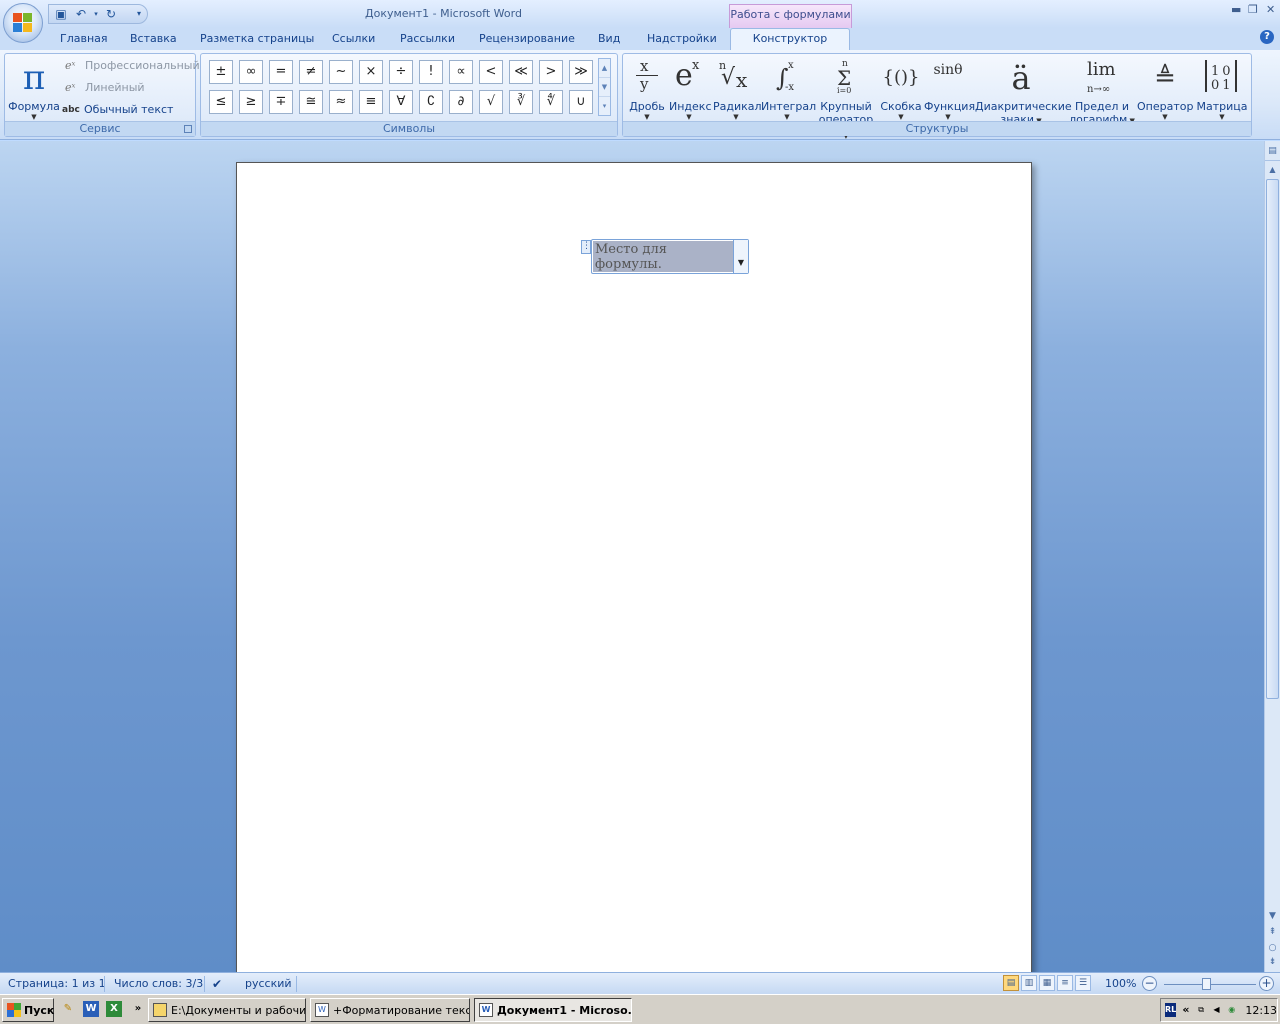 The width and height of the screenshot is (1280, 1024). Describe the element at coordinates (117, 109) in the screenshot. I see `plain-text-button: abc Обычный текст` at that location.